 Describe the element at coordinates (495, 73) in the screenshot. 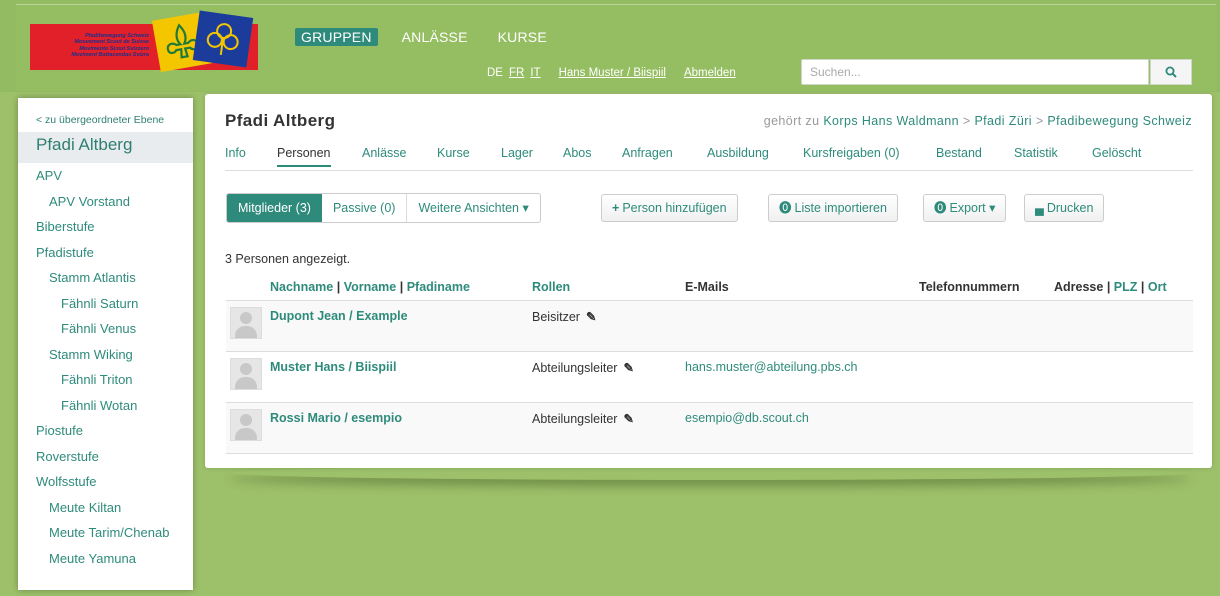

I see `lang-de: DE` at that location.